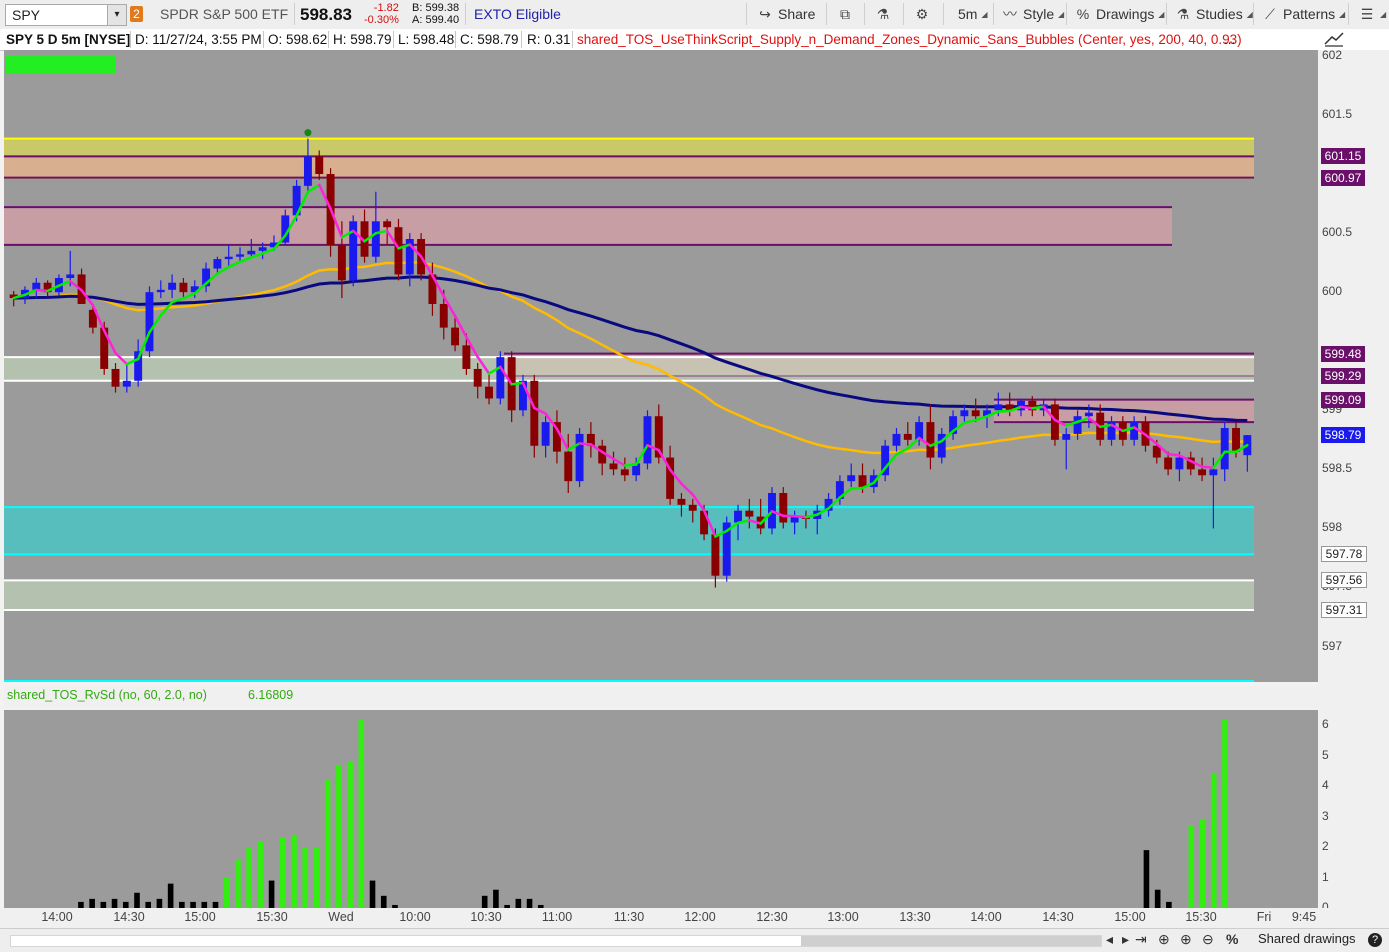  Describe the element at coordinates (340, 917) in the screenshot. I see `time-tick-label: Wed` at that location.